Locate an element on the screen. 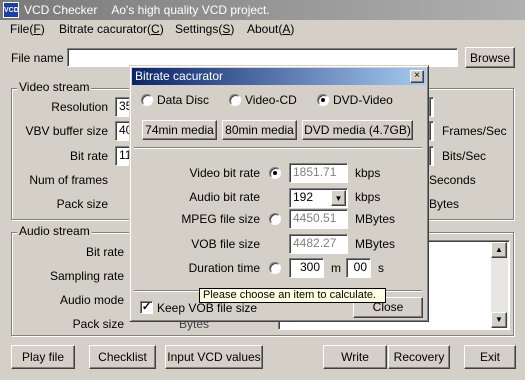 Image resolution: width=525 pixels, height=380 pixels. vertical-scrollbar: ▲ ▼ is located at coordinates (499, 285).